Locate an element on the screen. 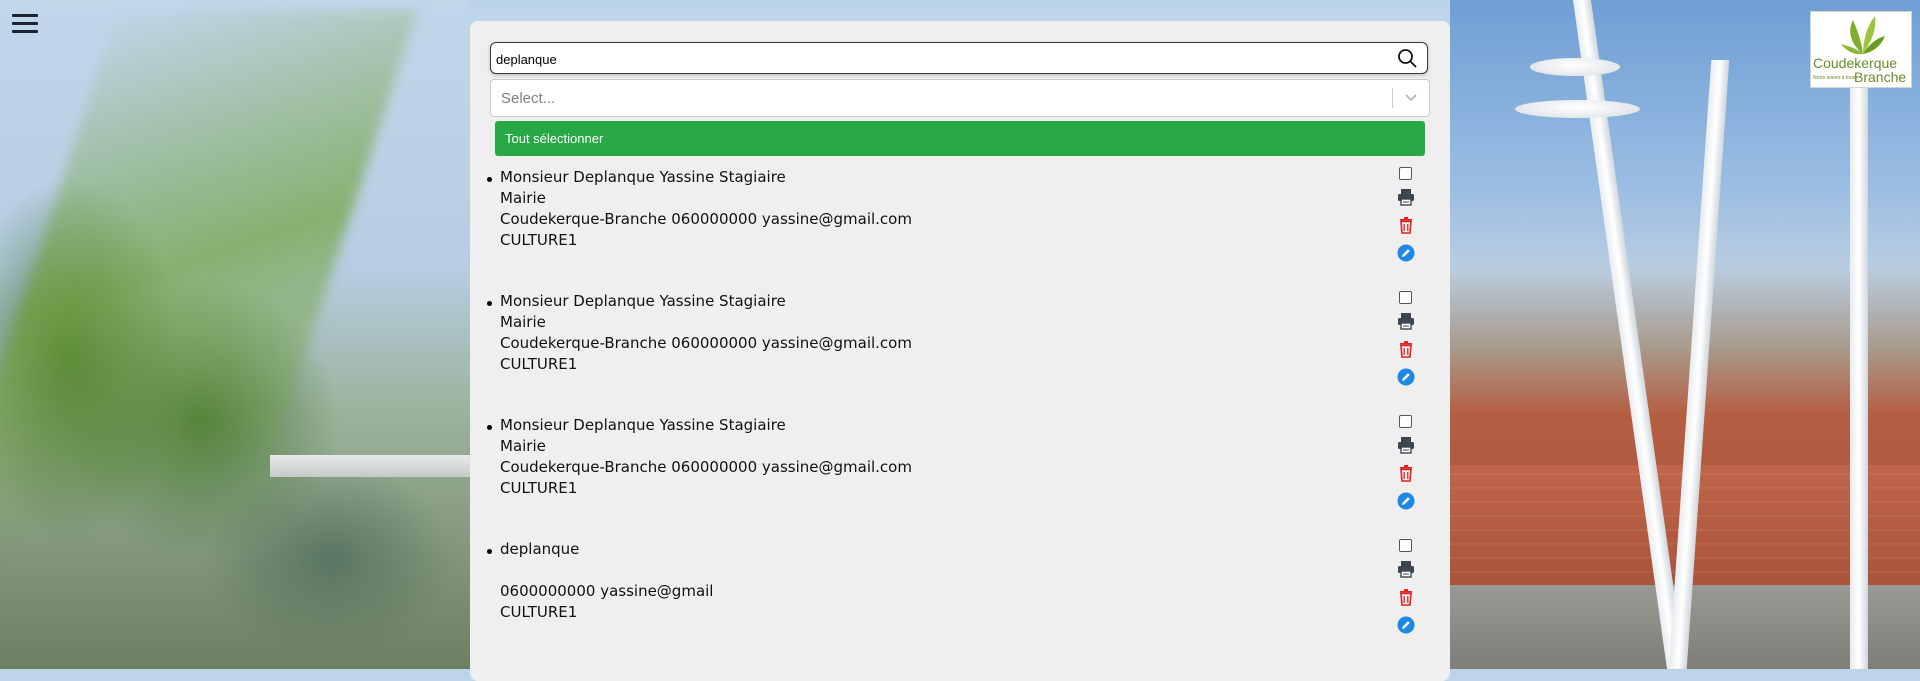 The image size is (1920, 681). menu-button is located at coordinates (25, 25).